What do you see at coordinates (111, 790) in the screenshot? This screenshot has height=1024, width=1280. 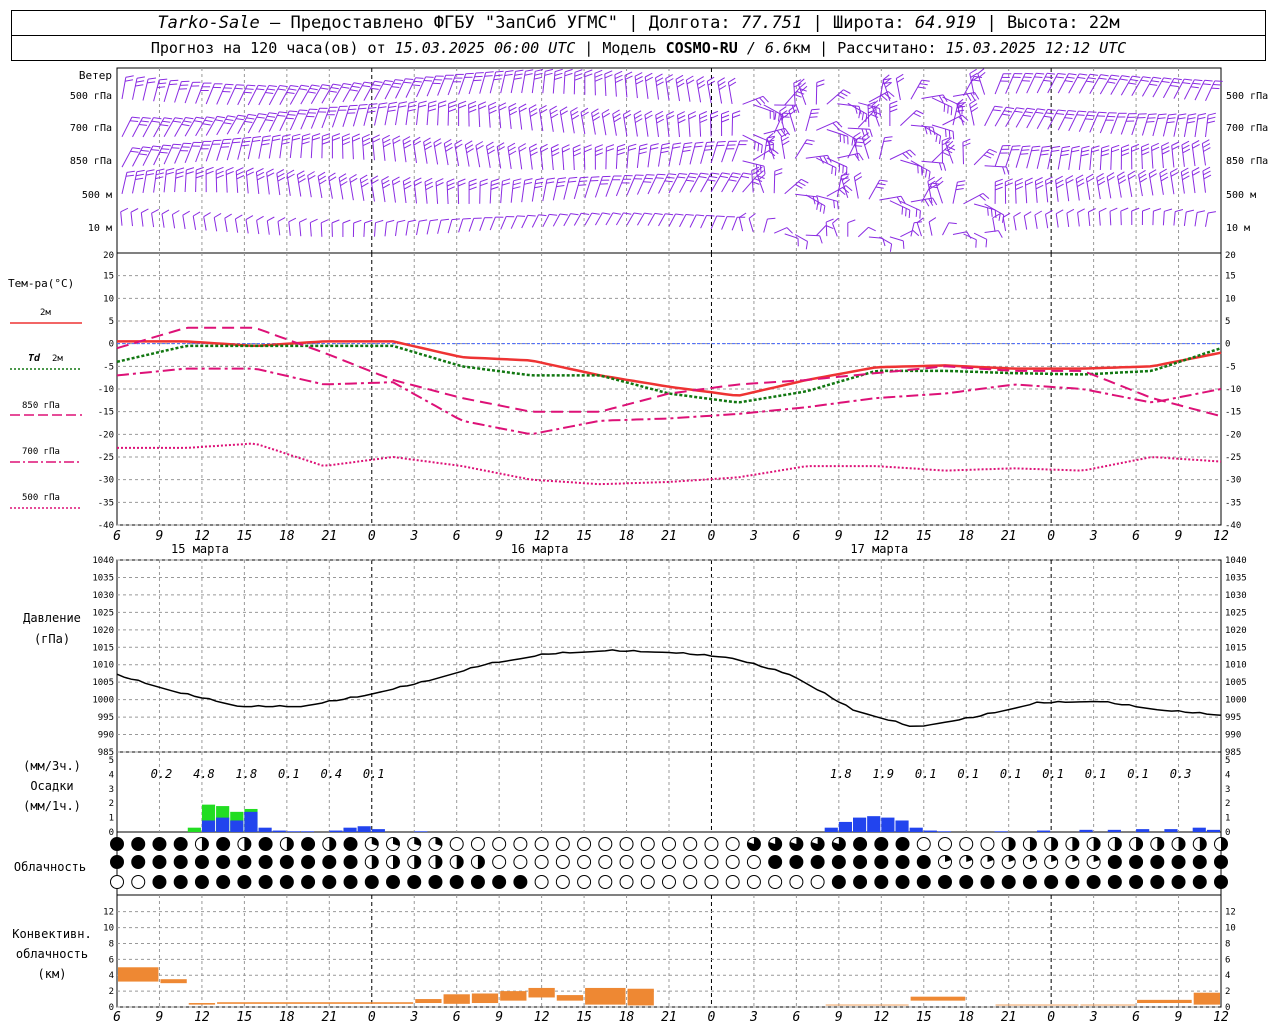 I see `precip-axis-tick-label: 3` at bounding box center [111, 790].